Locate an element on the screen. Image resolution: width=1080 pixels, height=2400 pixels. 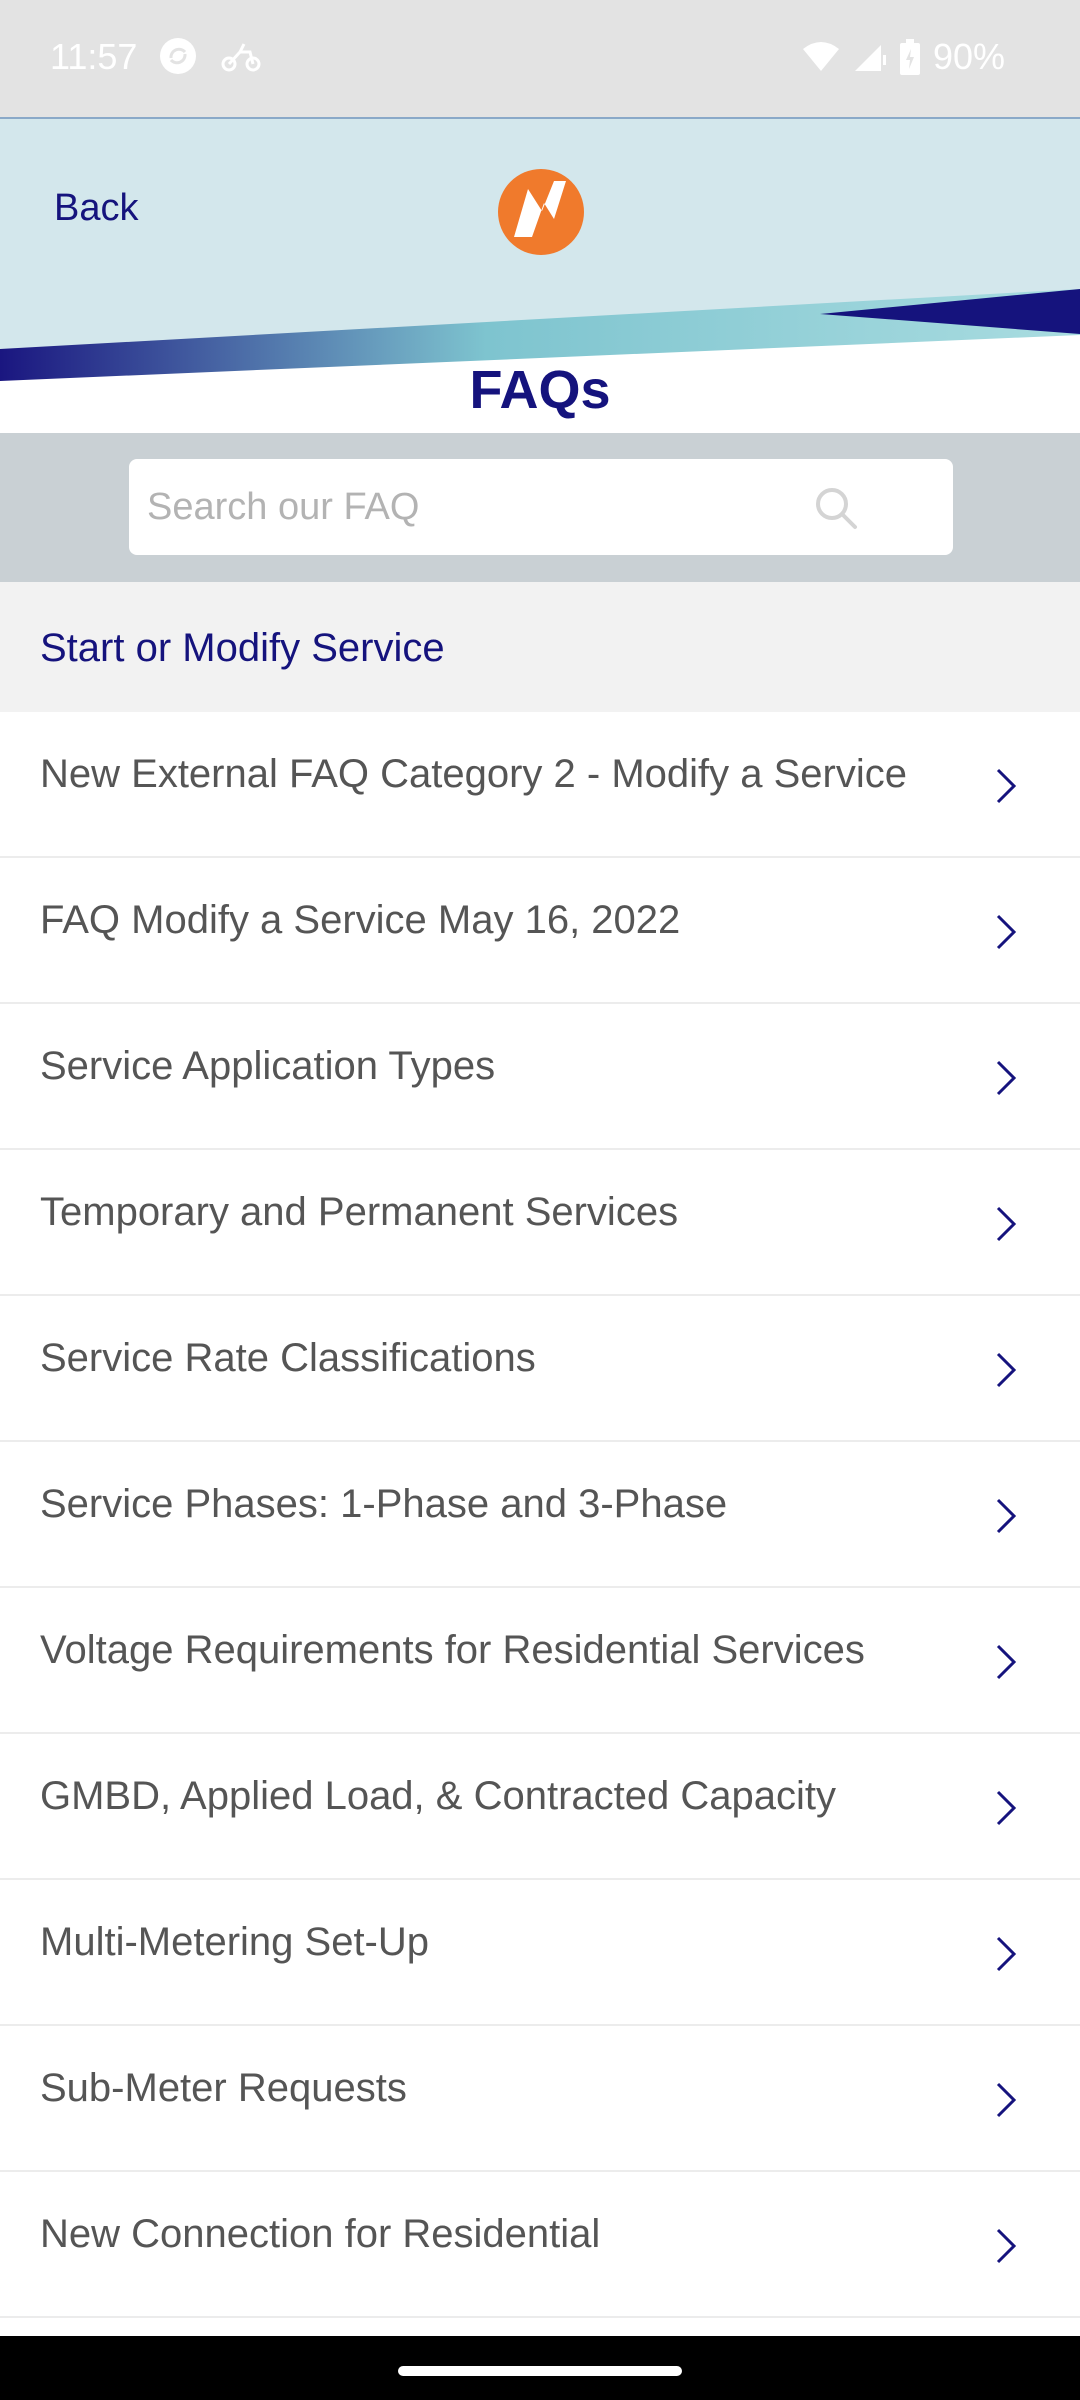
faq-list-item: Service Application Types is located at coordinates (540, 1077).